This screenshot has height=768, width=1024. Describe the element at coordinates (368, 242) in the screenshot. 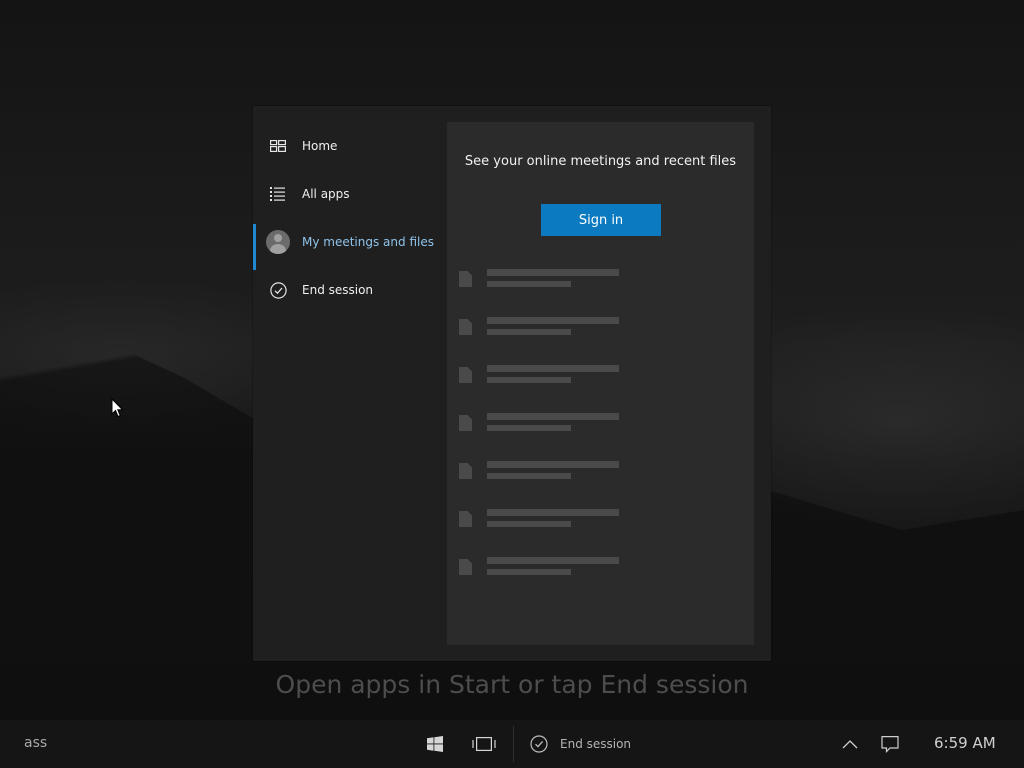

I see `nav-item-label: My meetings and files` at that location.